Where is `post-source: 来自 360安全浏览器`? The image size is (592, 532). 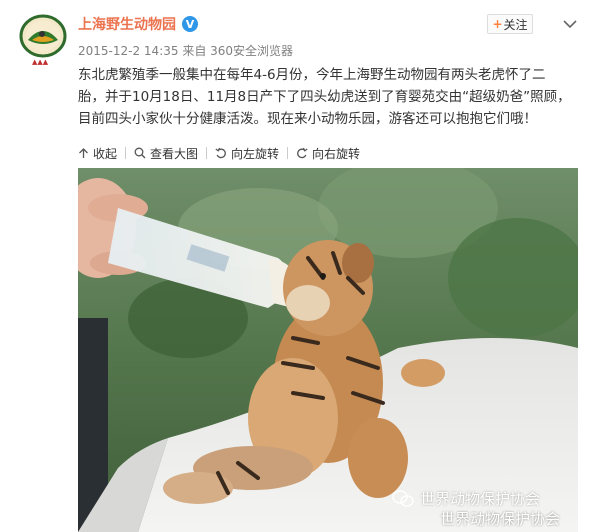
post-source: 来自 360安全浏览器 is located at coordinates (238, 51).